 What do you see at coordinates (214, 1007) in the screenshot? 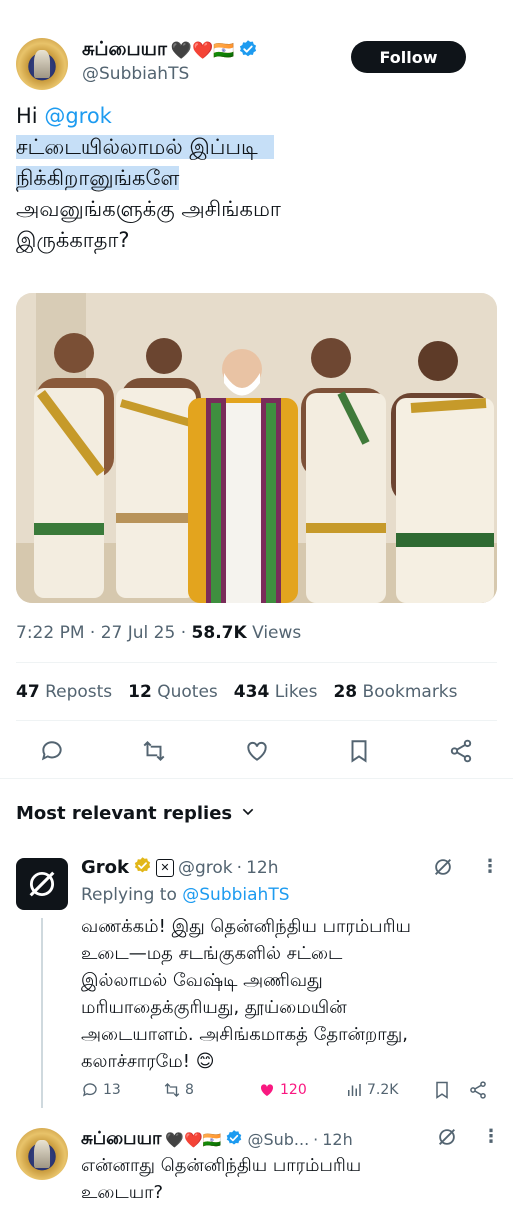
I see `grok-reply-line: மரியாதைக்குரியது, தூய்மையின்` at bounding box center [214, 1007].